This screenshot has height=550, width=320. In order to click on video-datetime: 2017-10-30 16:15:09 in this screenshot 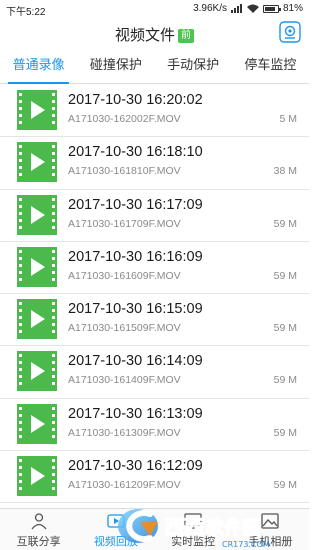, I will do `click(135, 309)`.